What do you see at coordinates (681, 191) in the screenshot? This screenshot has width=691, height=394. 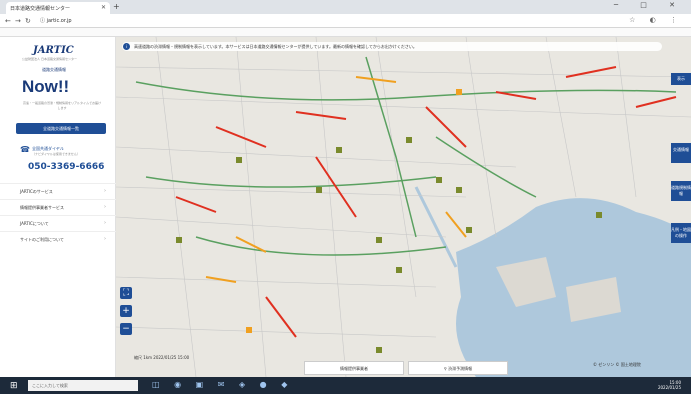 I see `road-regulation-button: 道路規制情報` at bounding box center [681, 191].